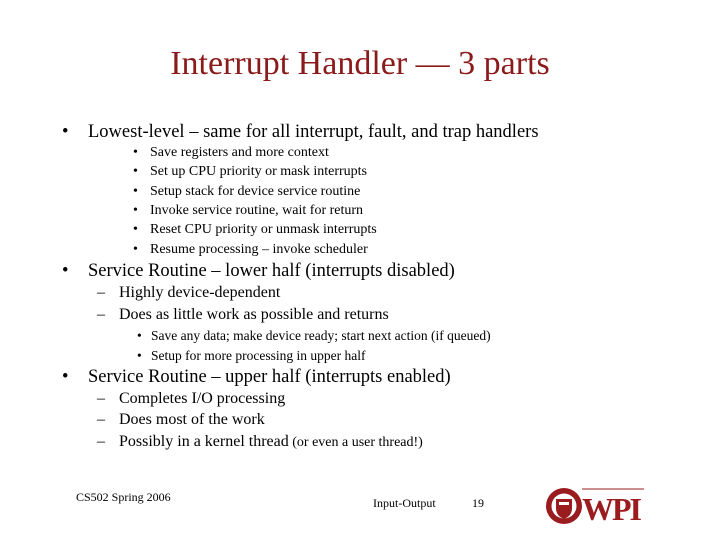 Image resolution: width=720 pixels, height=540 pixels. I want to click on list-item: Highly device-dependent, so click(200, 292).